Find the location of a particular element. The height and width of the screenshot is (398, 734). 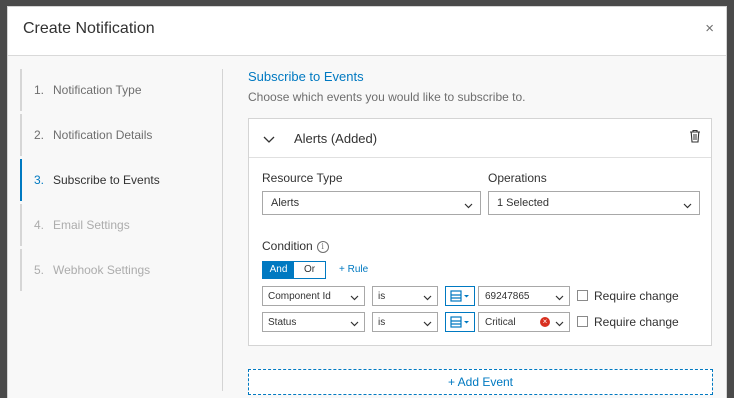

step-webhook-settings: 5. Webhook Settings is located at coordinates (115, 270).